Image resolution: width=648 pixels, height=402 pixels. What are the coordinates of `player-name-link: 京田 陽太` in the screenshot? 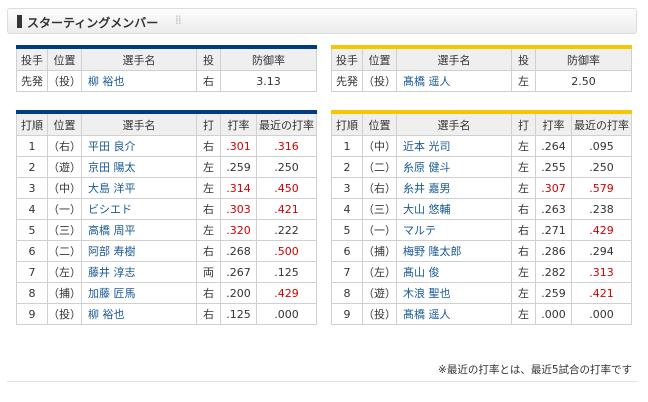 It's located at (139, 167).